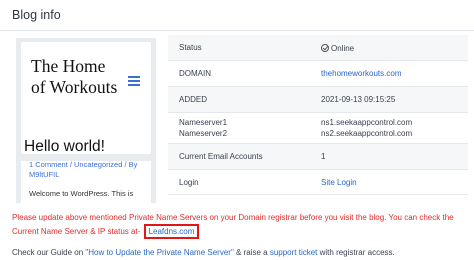 This screenshot has height=260, width=474. I want to click on support-ticket-link: support ticket, so click(294, 252).